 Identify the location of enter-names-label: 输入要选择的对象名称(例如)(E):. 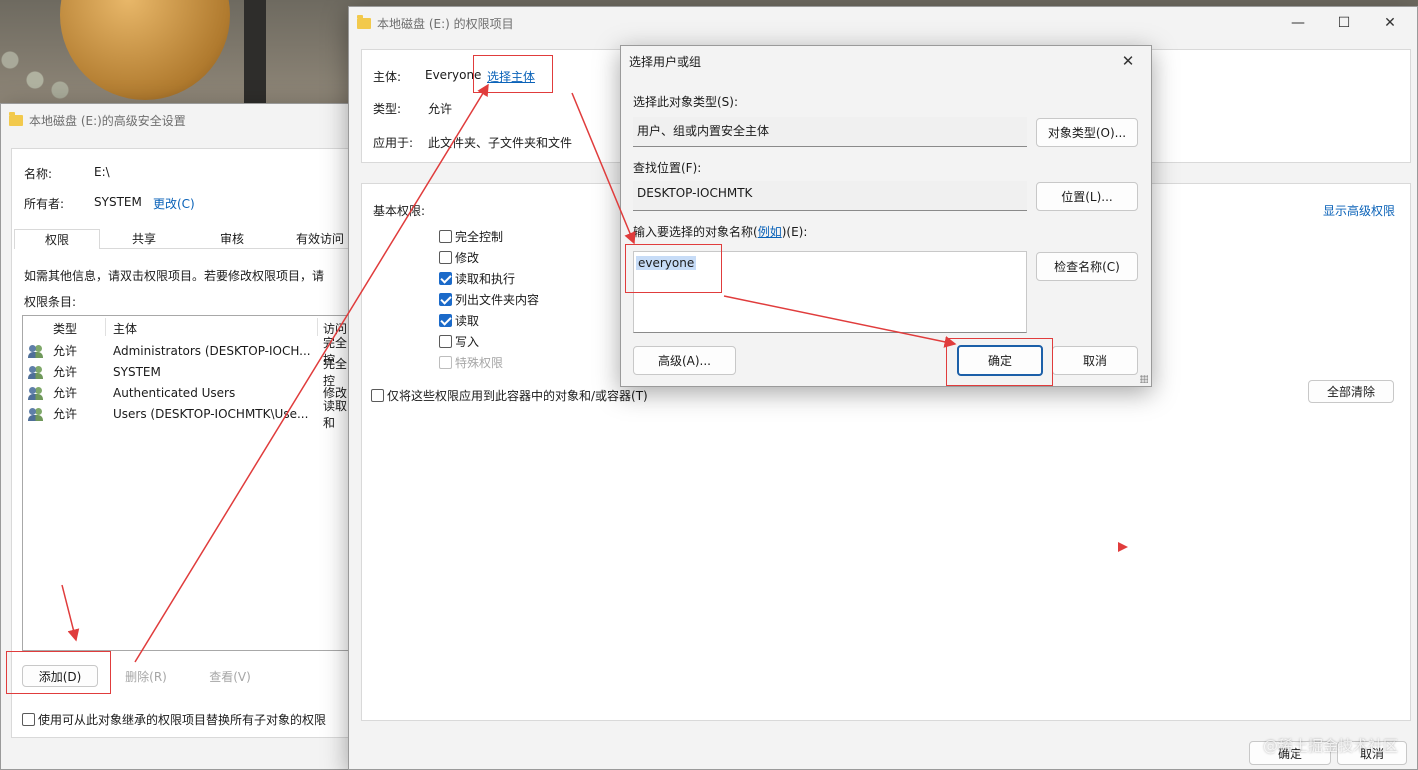
(720, 231).